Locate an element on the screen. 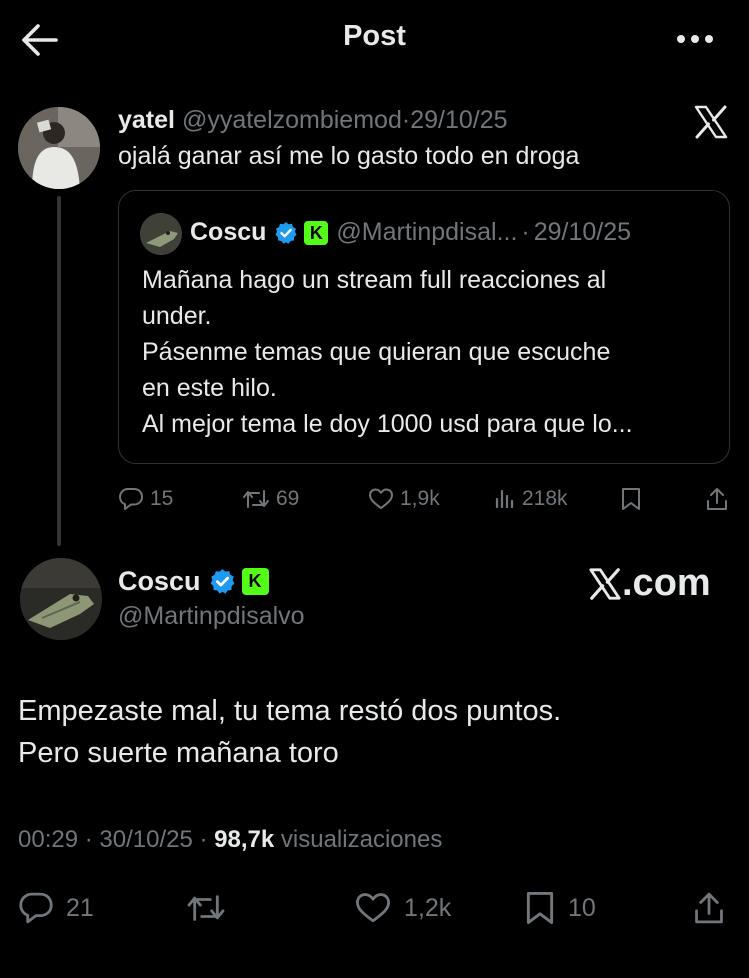  repost-button is located at coordinates (212, 908).